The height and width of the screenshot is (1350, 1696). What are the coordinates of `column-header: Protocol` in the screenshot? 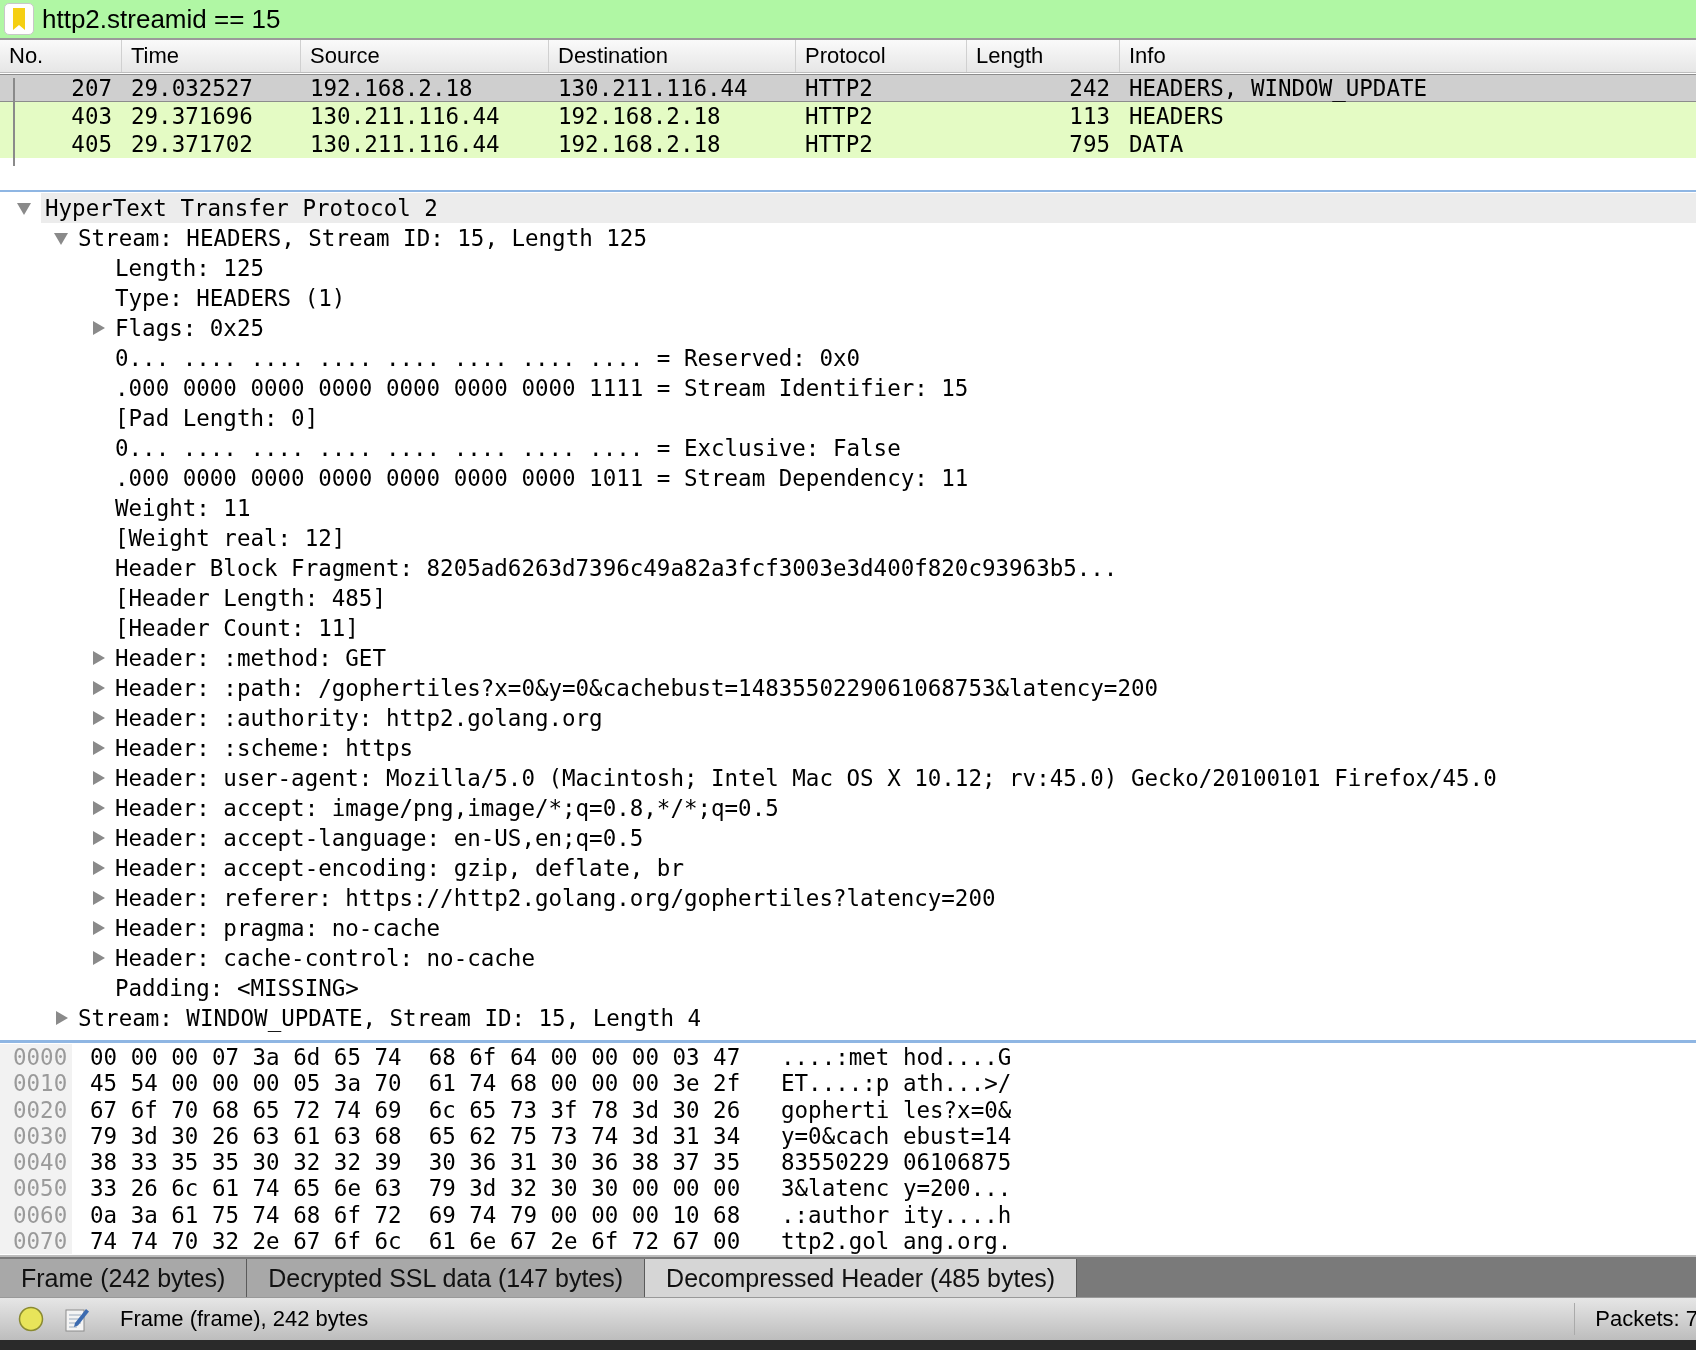 It's located at (880, 56).